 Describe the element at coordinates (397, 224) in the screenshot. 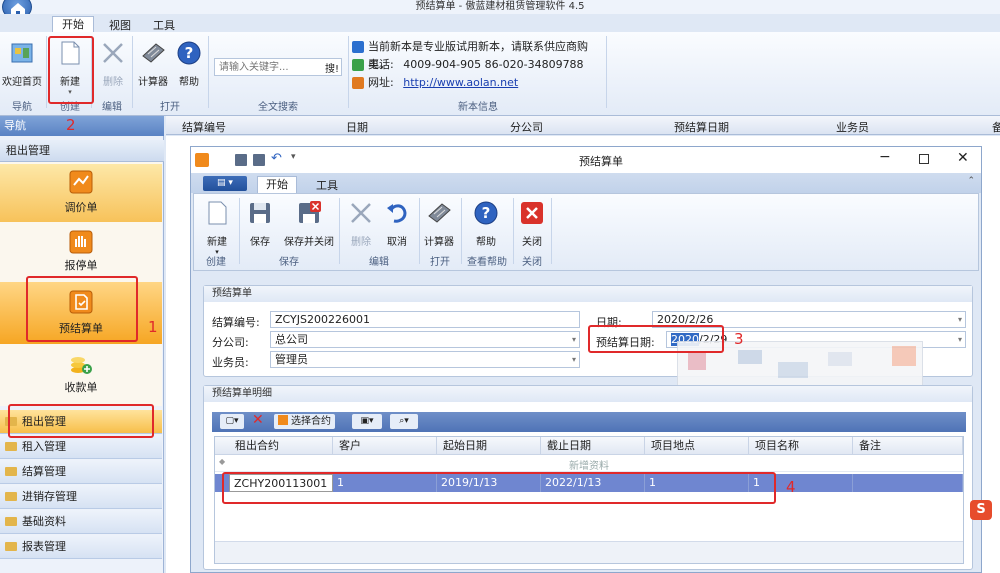

I see `dialog-cancel-button: 取消` at that location.